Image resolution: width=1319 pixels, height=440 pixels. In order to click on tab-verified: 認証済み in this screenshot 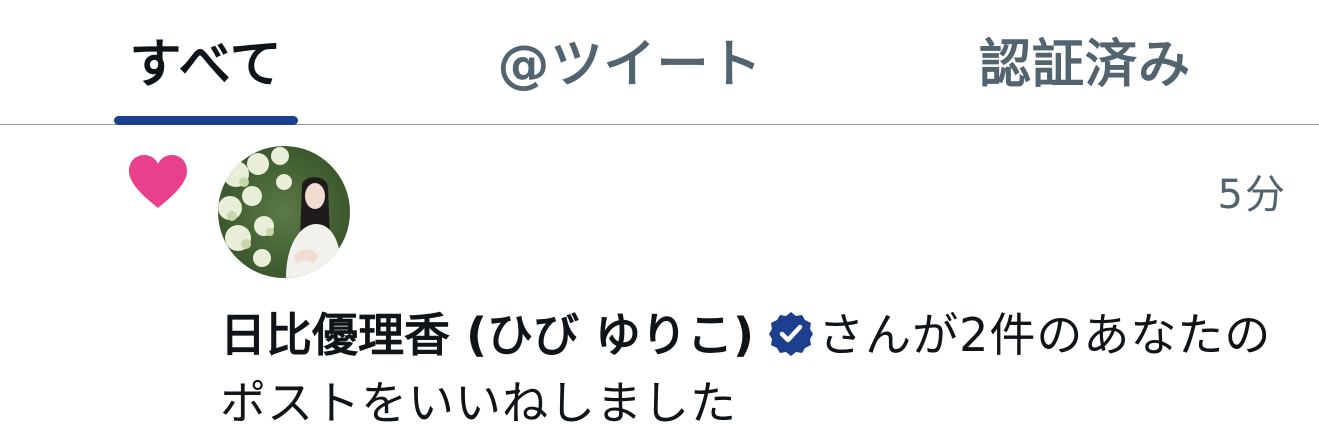, I will do `click(1085, 59)`.